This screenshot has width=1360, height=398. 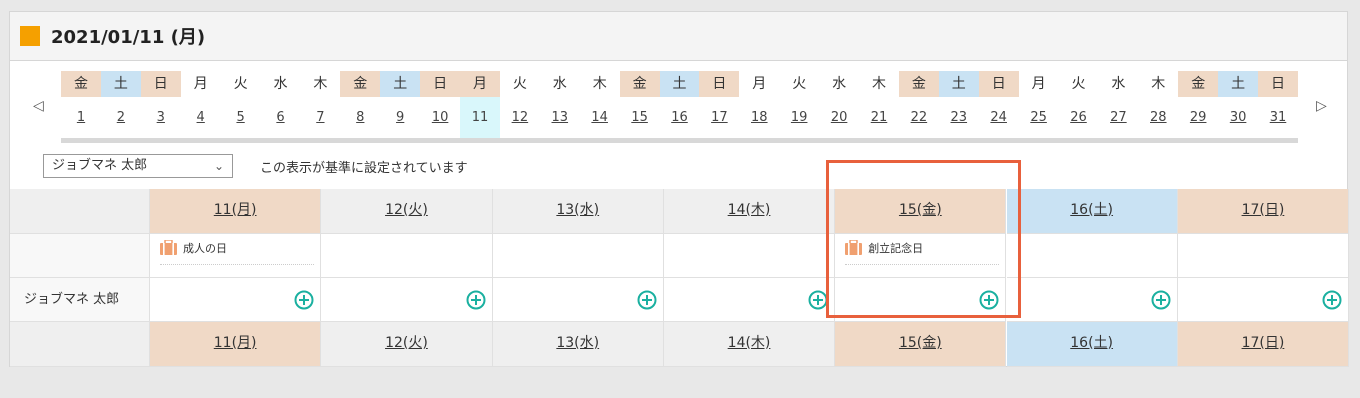 I want to click on date-cell-24: 日 24, so click(x=998, y=107).